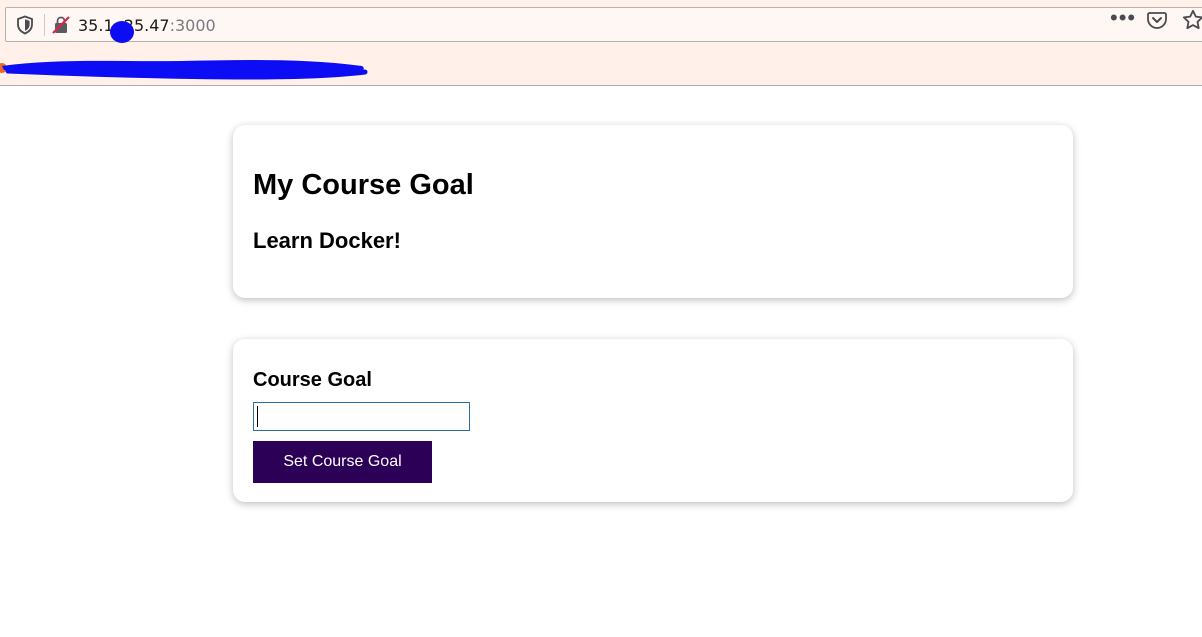 This screenshot has height=637, width=1202. I want to click on text-caret, so click(257, 416).